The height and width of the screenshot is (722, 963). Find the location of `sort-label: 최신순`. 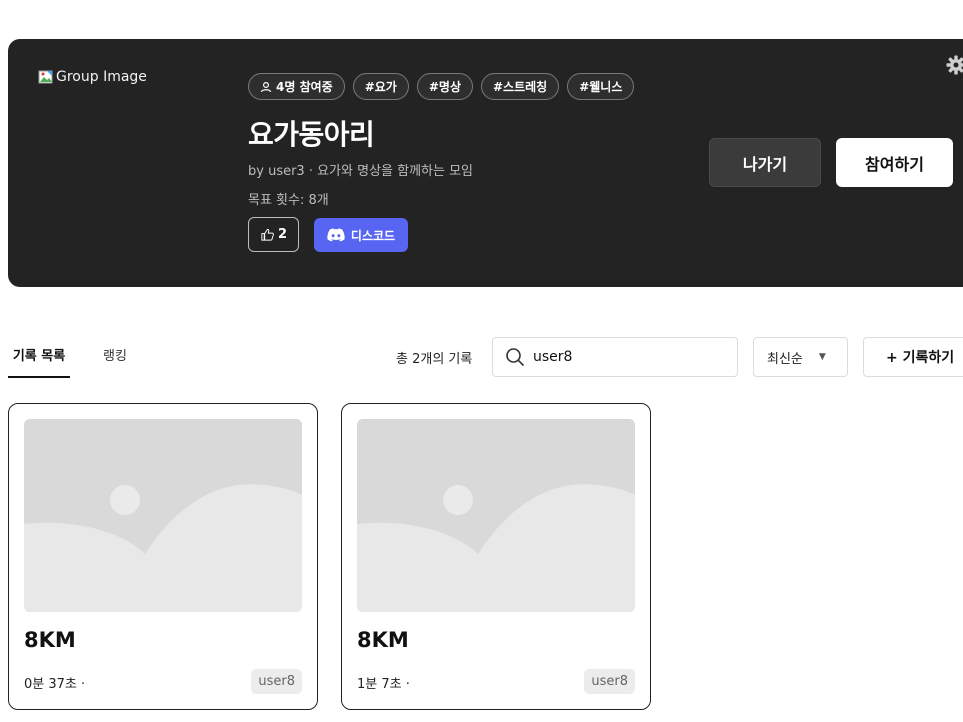

sort-label: 최신순 is located at coordinates (785, 359).